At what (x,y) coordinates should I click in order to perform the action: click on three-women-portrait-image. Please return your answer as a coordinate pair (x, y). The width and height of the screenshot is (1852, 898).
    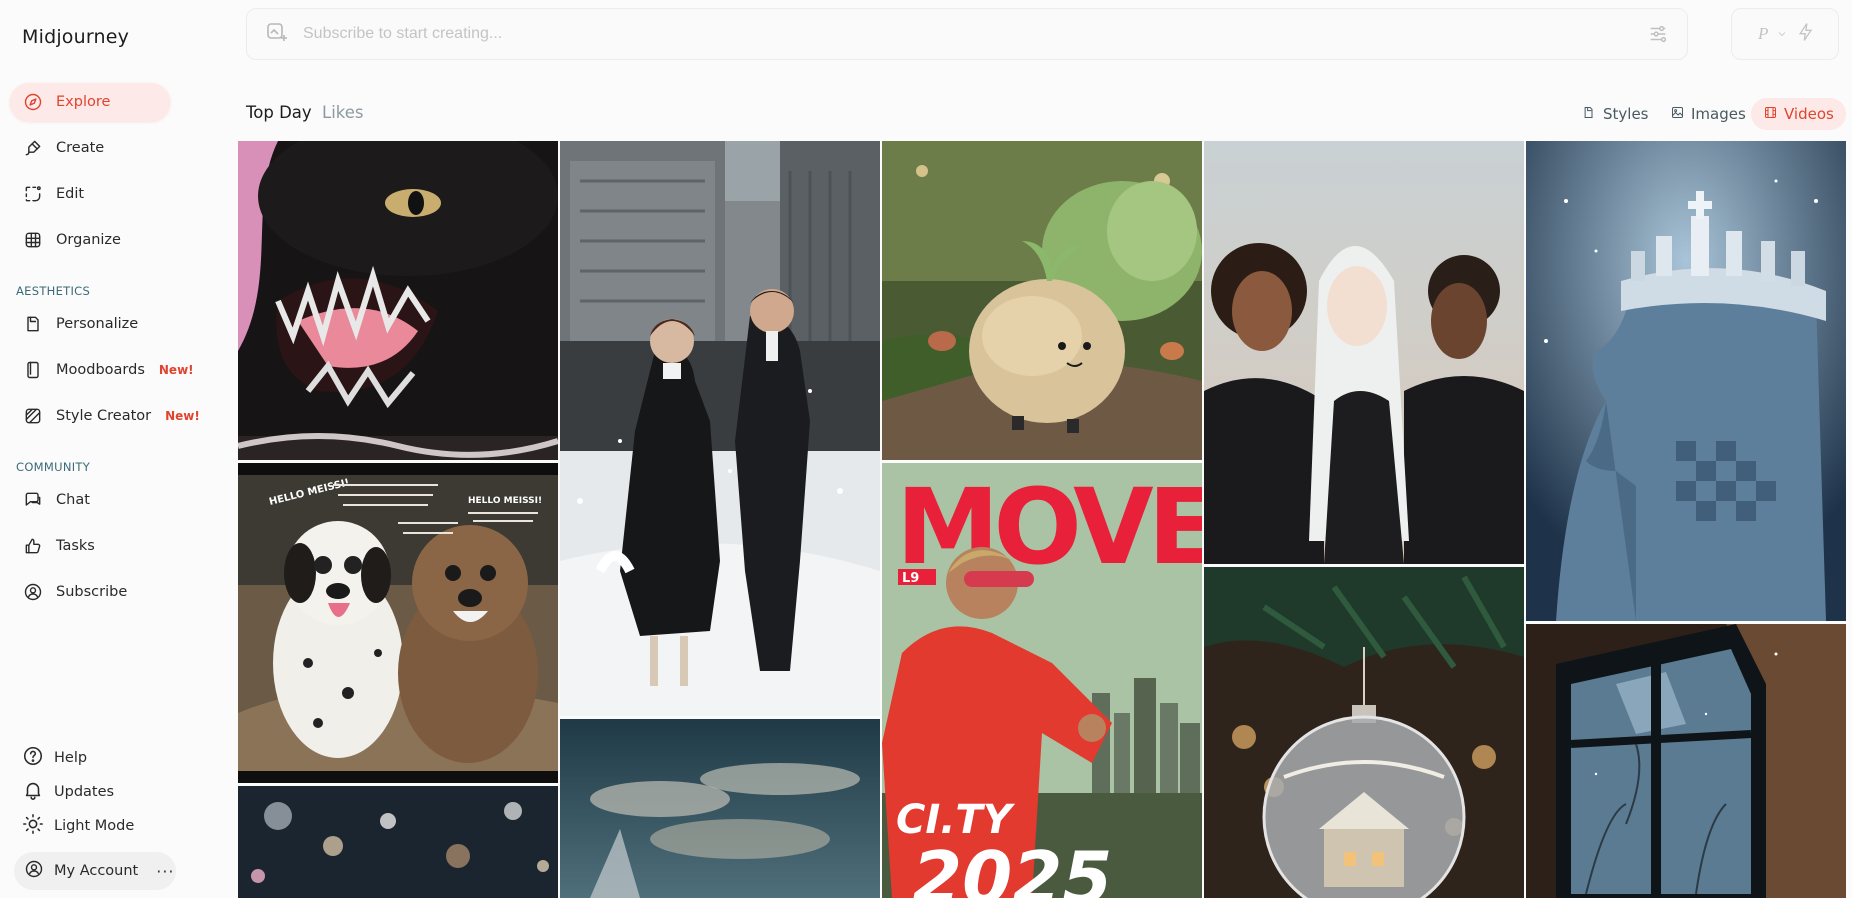
    Looking at the image, I should click on (1364, 352).